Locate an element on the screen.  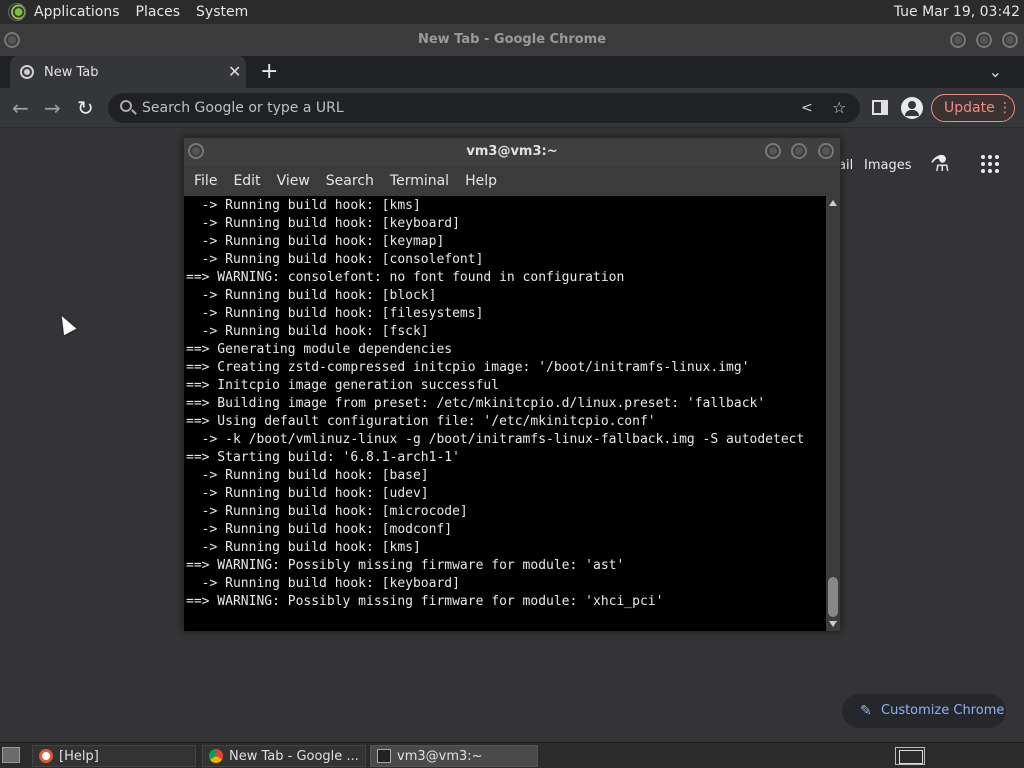
tab-strip: New Tab ✕ + ⌄ is located at coordinates (512, 72).